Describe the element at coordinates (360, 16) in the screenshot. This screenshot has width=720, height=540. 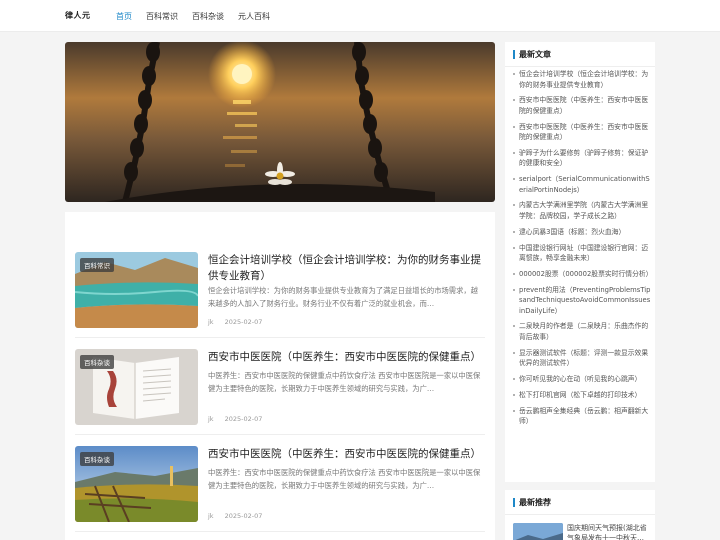
I see `top-bar: 律人元 首页 百科常识 百科杂谈 元人百科` at that location.